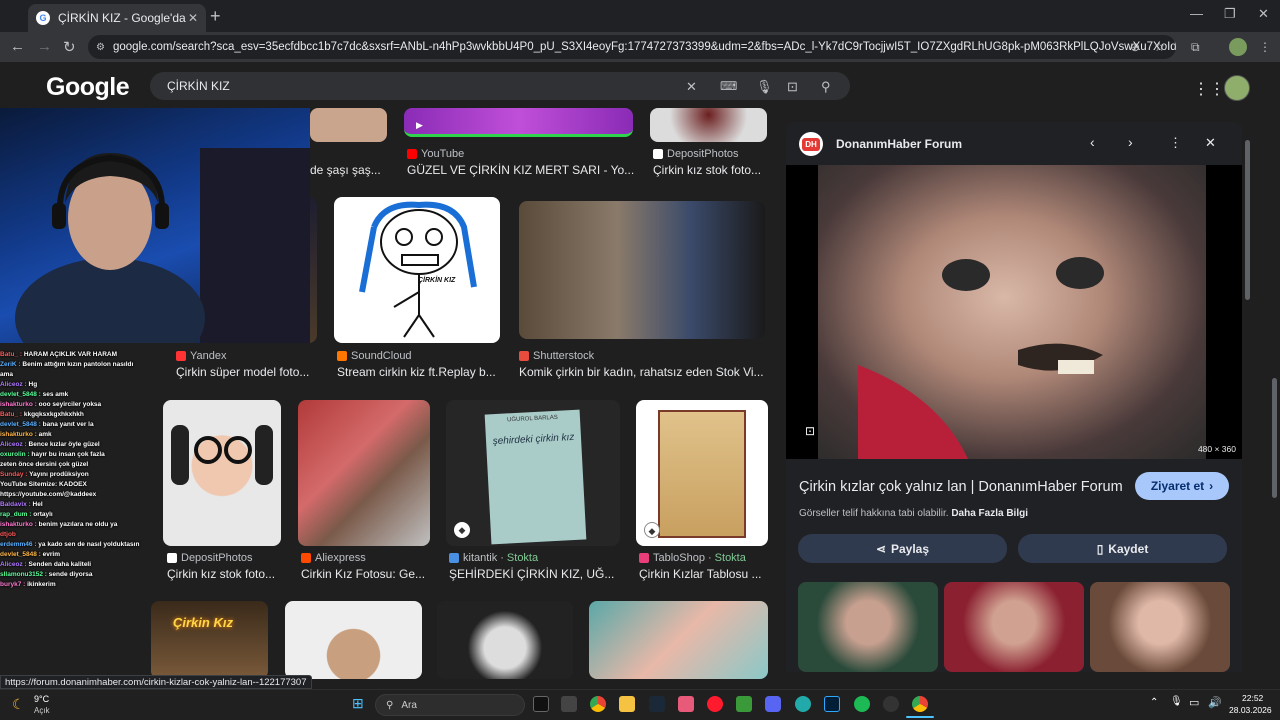 Image resolution: width=1280 pixels, height=720 pixels. What do you see at coordinates (1215, 702) in the screenshot?
I see `volume-icon: 🔊` at bounding box center [1215, 702].